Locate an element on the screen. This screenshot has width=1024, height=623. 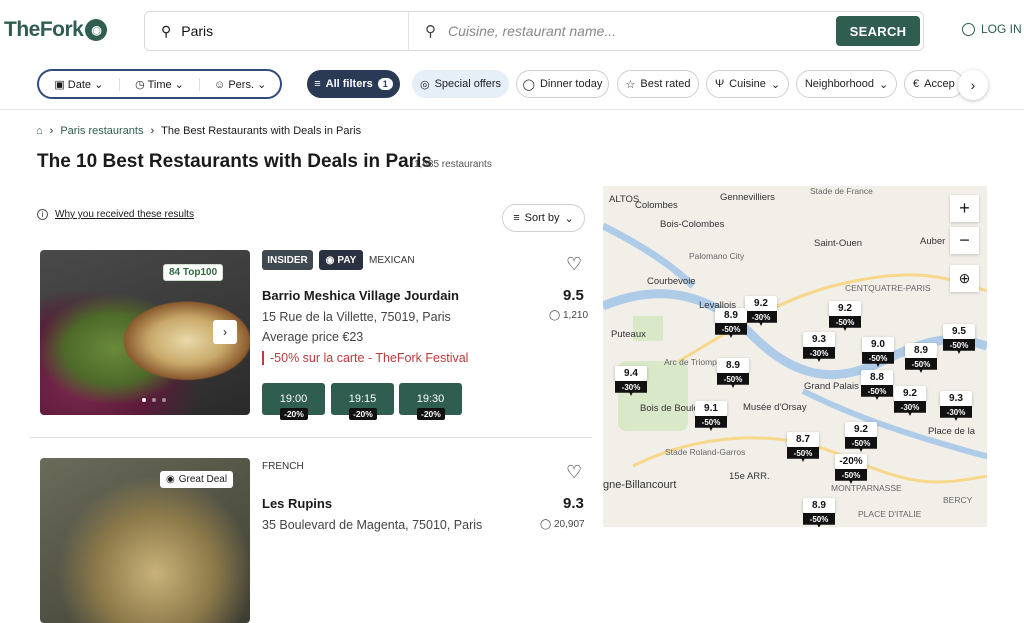
date-selector: ▣ Date ⌄ is located at coordinates (79, 84).